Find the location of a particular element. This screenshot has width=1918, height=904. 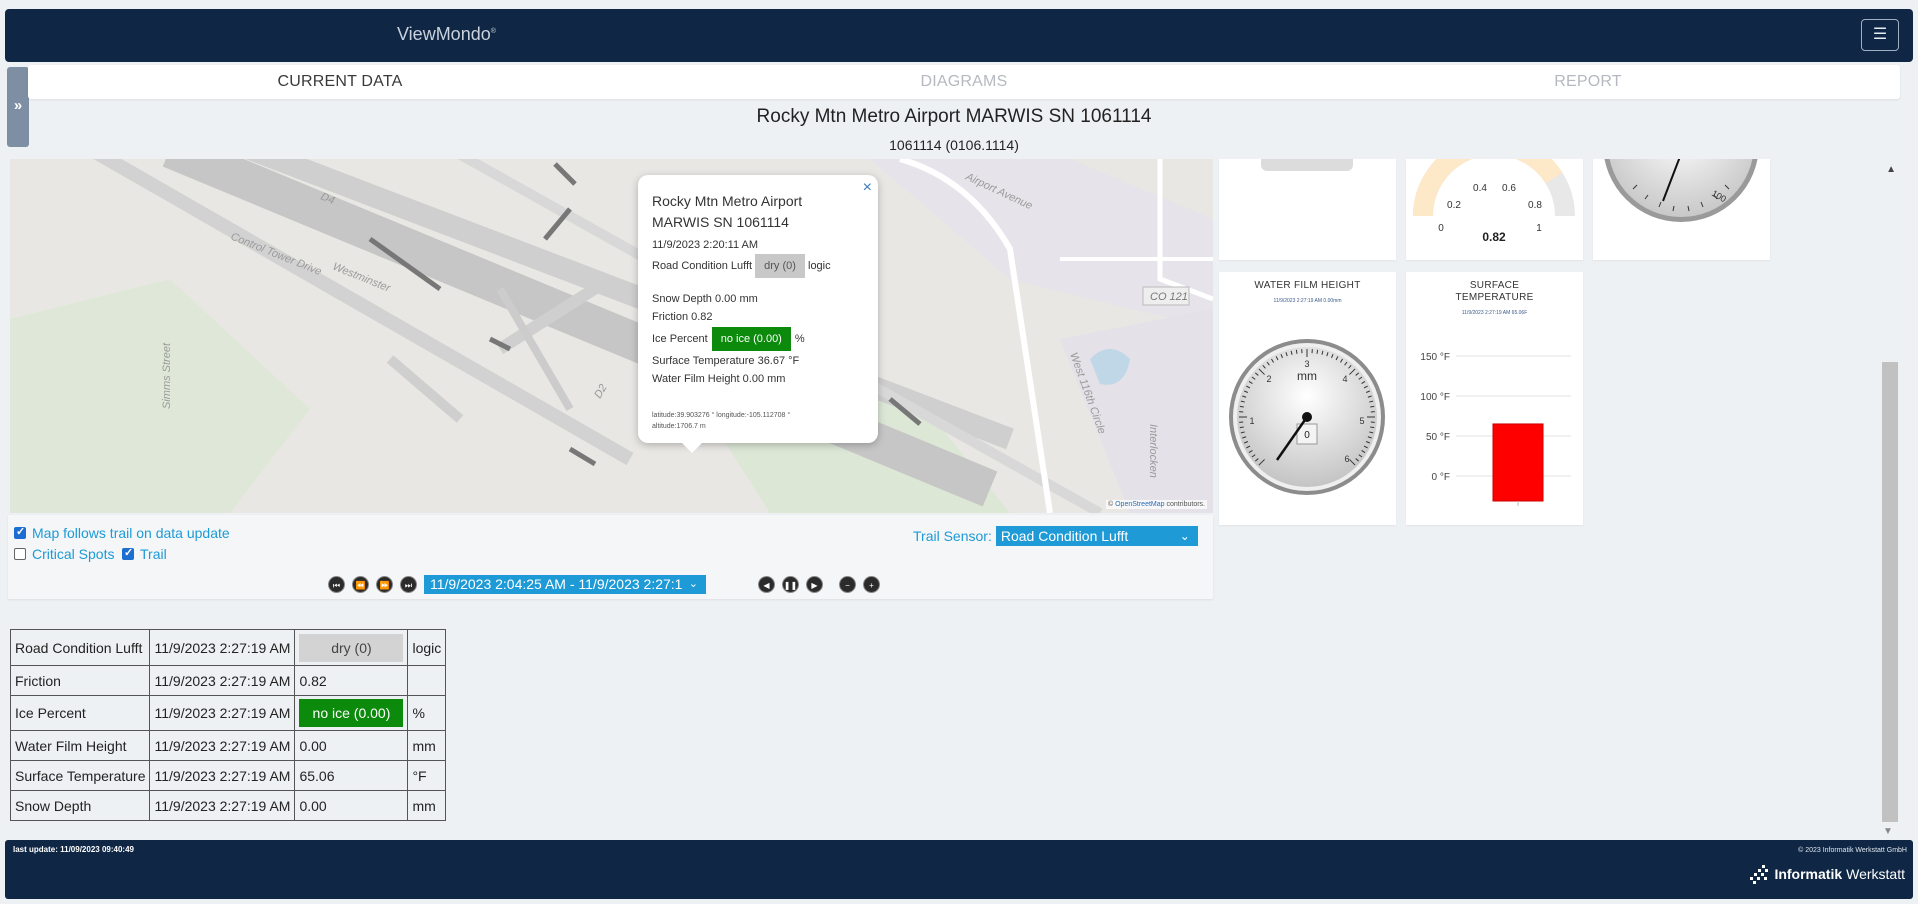

surface-temp-title: SURFACE TEMPERATURE is located at coordinates (1494, 292).